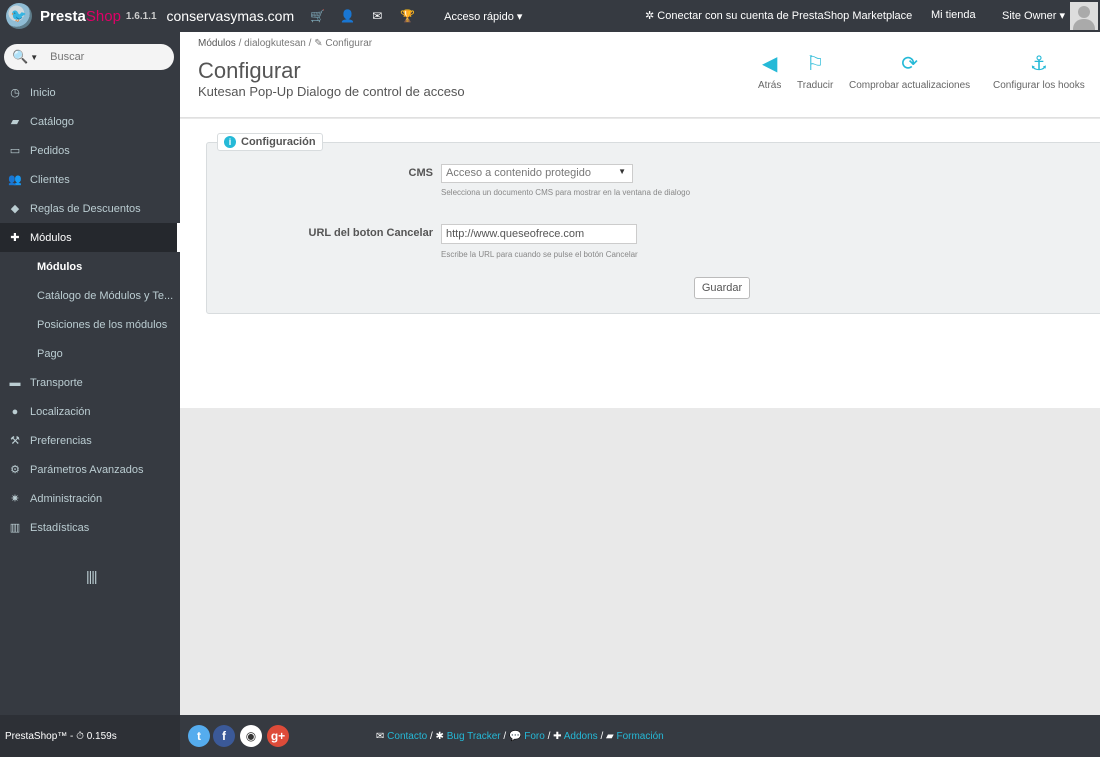 The height and width of the screenshot is (757, 1100). I want to click on trophy-icon: 🏆, so click(407, 16).